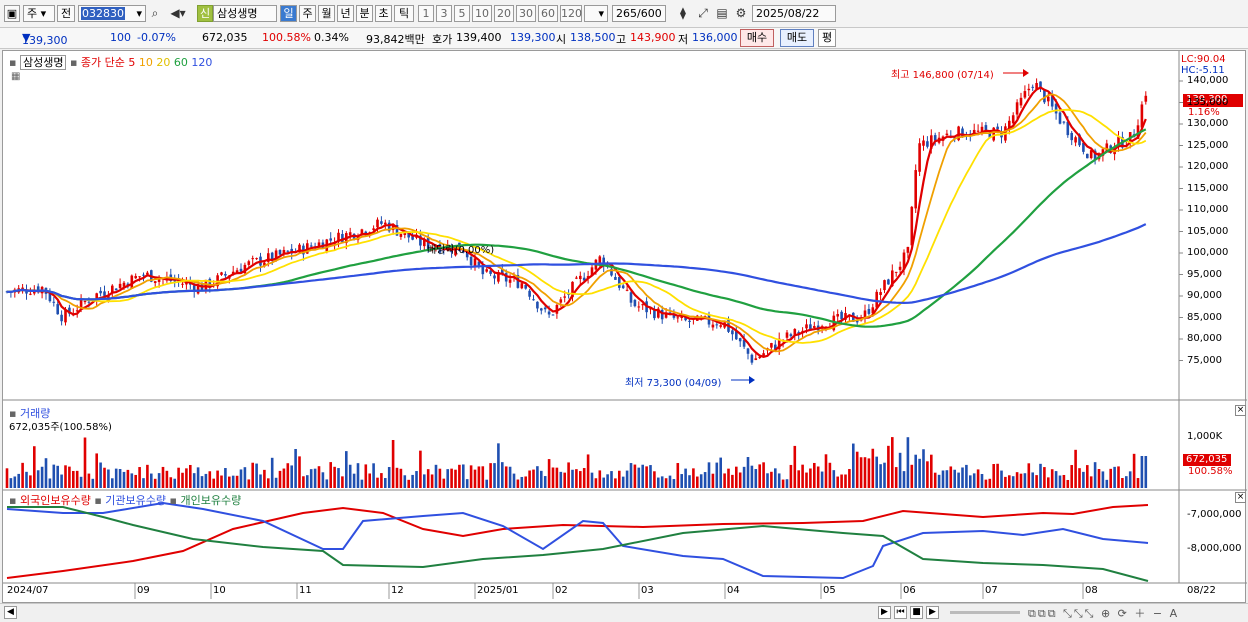 This screenshot has height=622, width=1248. I want to click on volume-tick: 1,000K, so click(1205, 436).